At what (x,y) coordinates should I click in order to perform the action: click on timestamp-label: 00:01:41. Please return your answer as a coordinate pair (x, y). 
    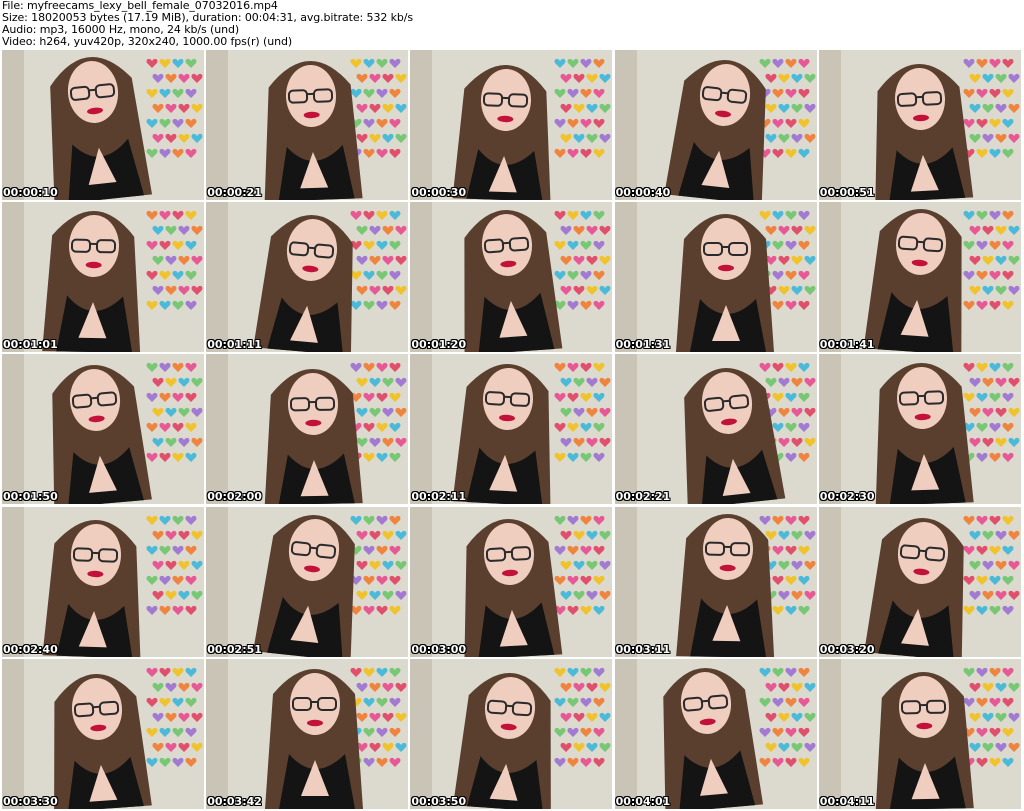
    Looking at the image, I should click on (847, 345).